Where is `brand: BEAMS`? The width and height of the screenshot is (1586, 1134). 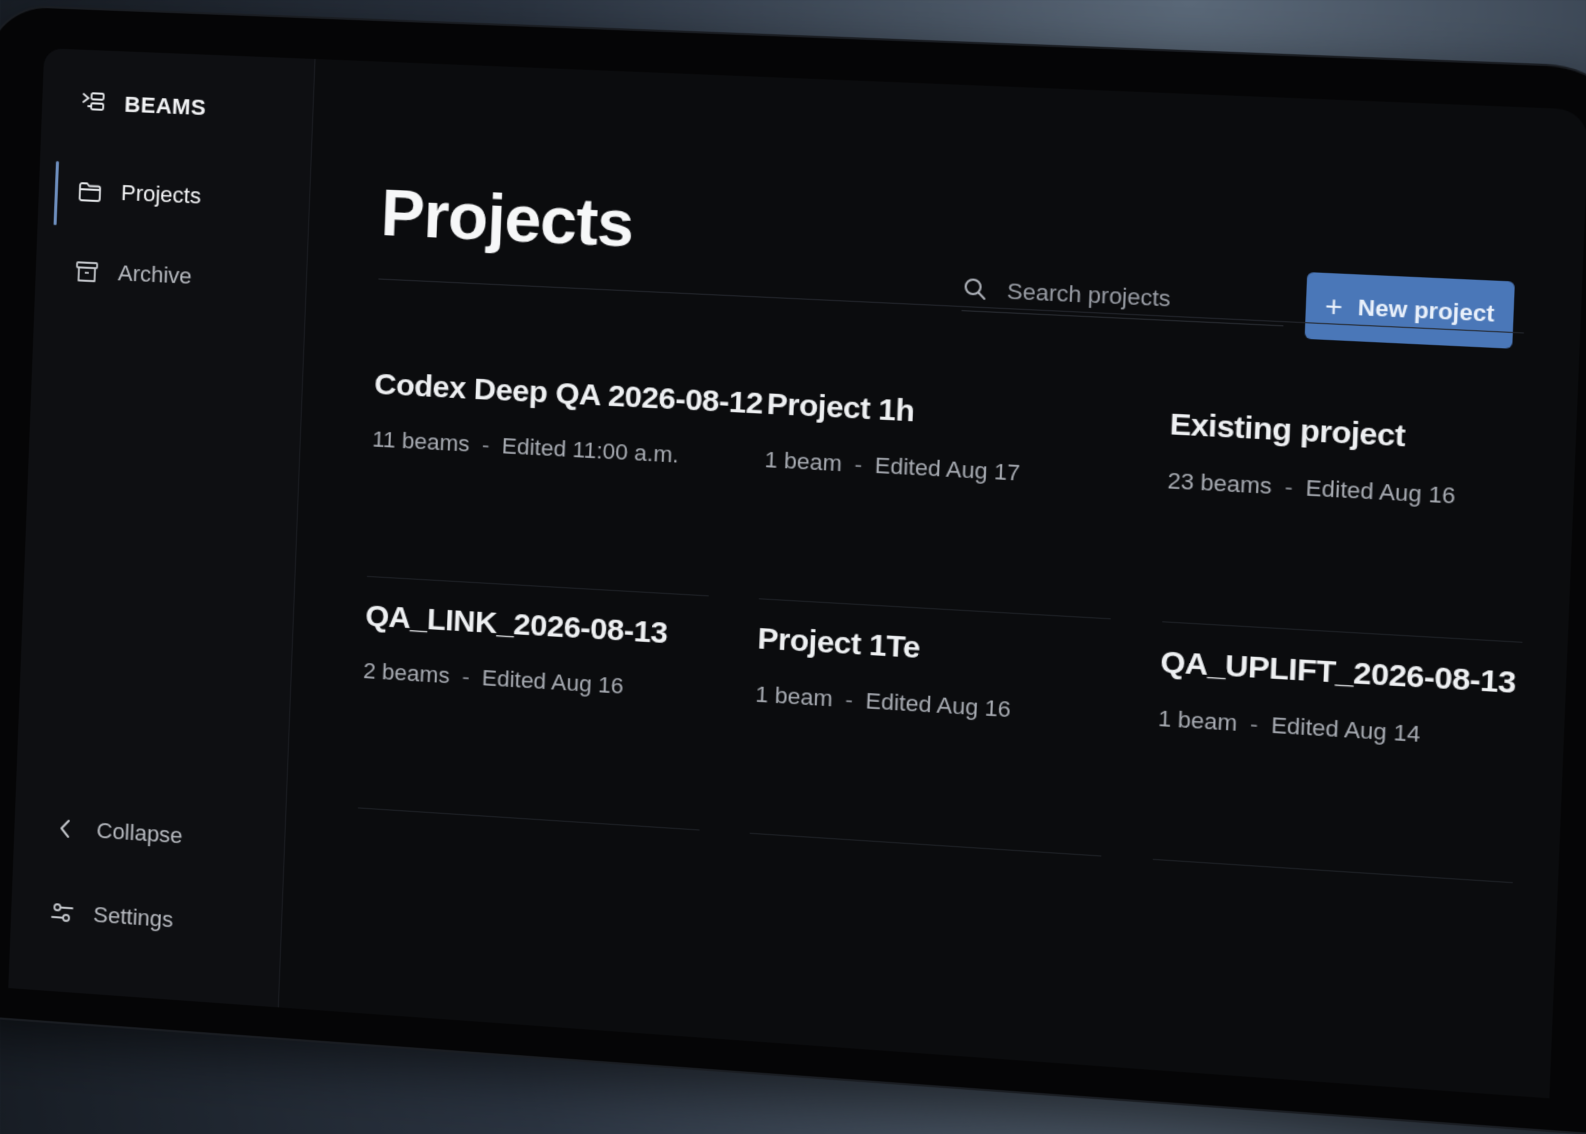
brand: BEAMS is located at coordinates (143, 105).